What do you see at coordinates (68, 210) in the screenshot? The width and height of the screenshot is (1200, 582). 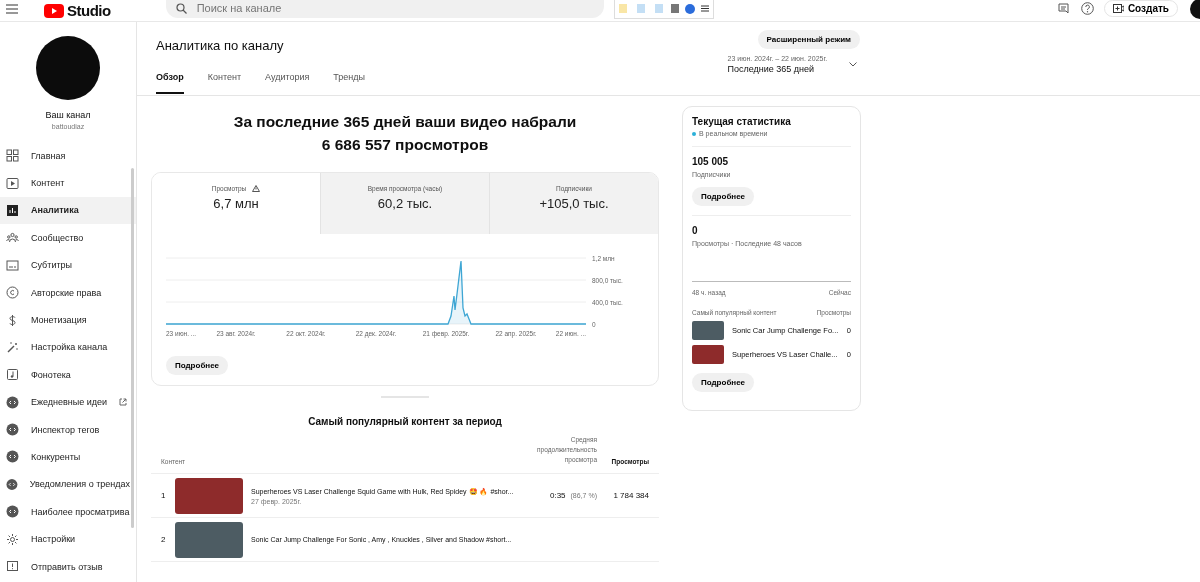 I see `sidebar-item: Аналитика` at bounding box center [68, 210].